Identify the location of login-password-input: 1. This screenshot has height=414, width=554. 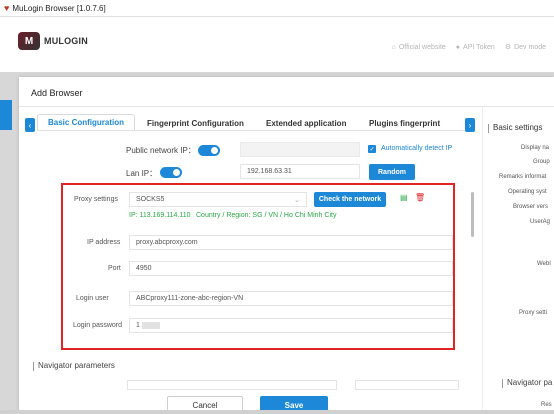
(291, 325).